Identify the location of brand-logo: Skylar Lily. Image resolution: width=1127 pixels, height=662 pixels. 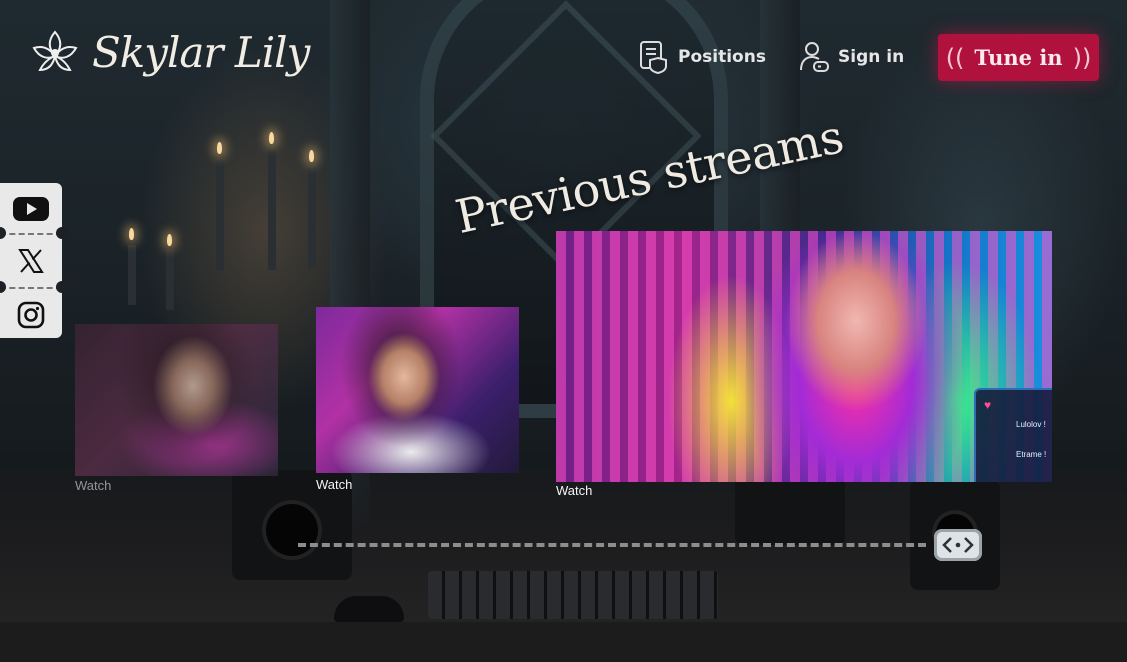
(169, 53).